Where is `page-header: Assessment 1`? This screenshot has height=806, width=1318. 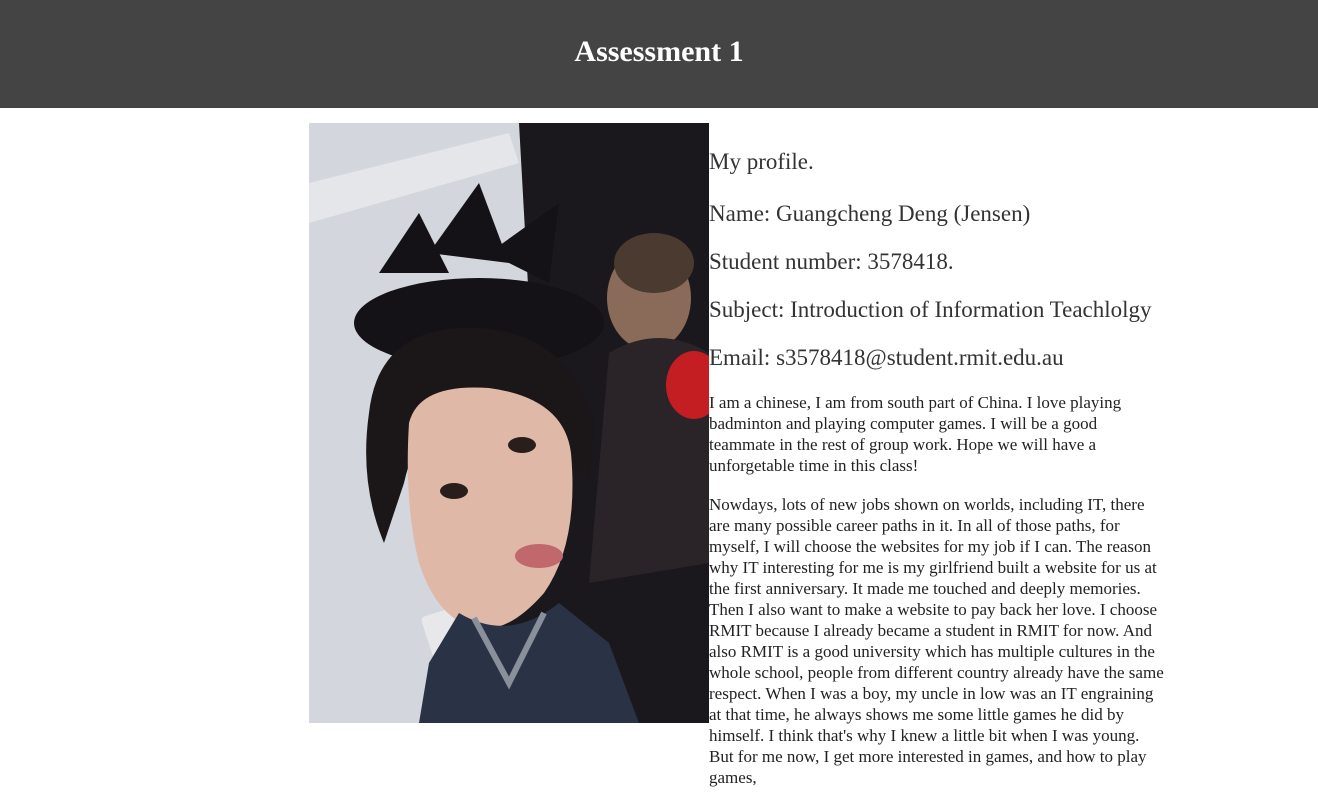
page-header: Assessment 1 is located at coordinates (659, 54).